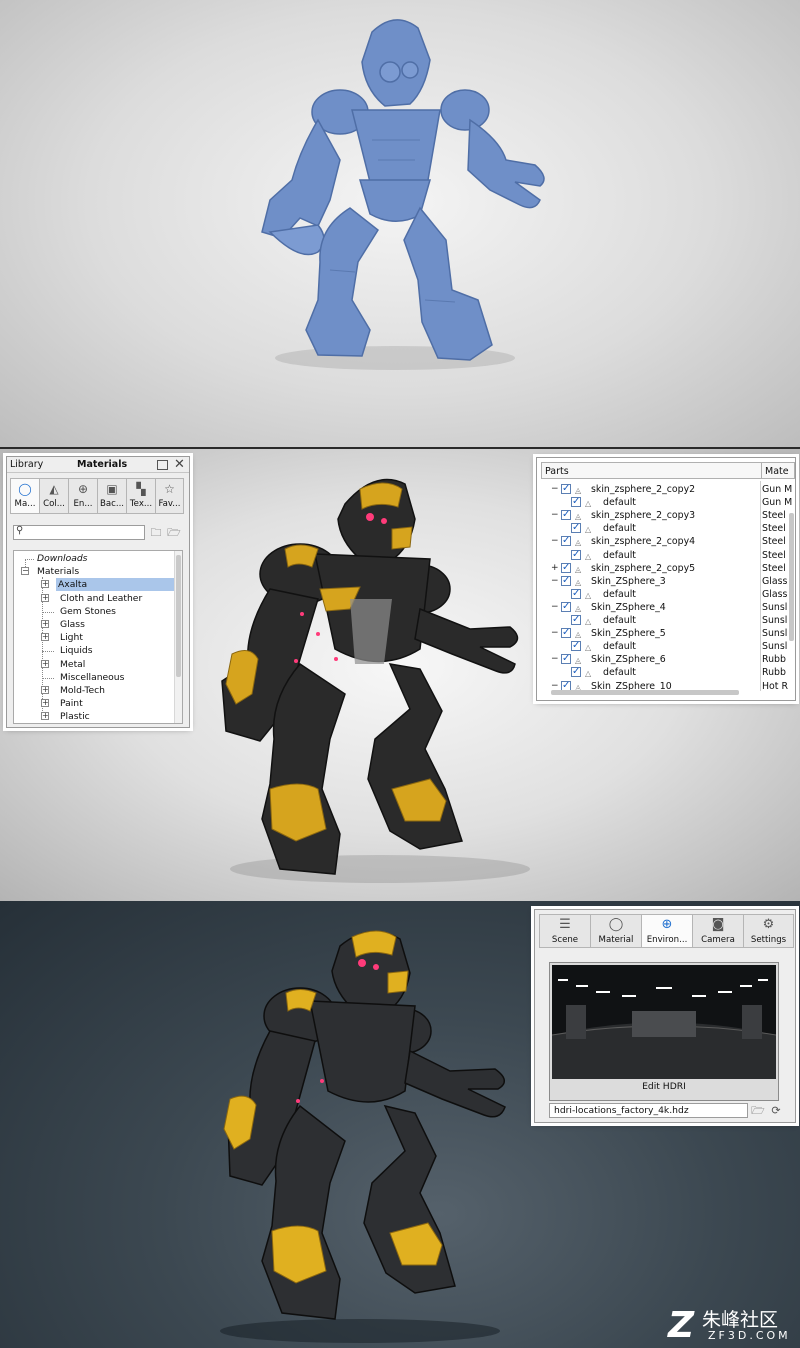 Image resolution: width=800 pixels, height=1348 pixels. Describe the element at coordinates (775, 634) in the screenshot. I see `part-material: Sunsl` at that location.